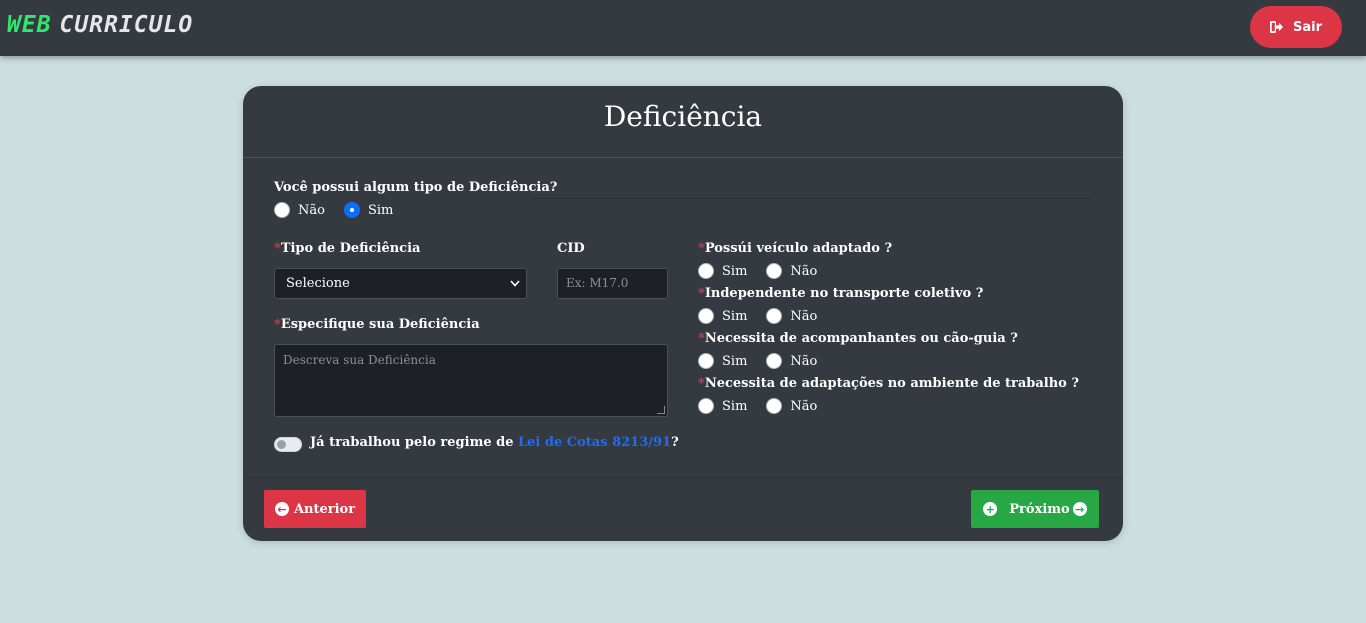  I want to click on disability-yes-label: Sim, so click(380, 210).